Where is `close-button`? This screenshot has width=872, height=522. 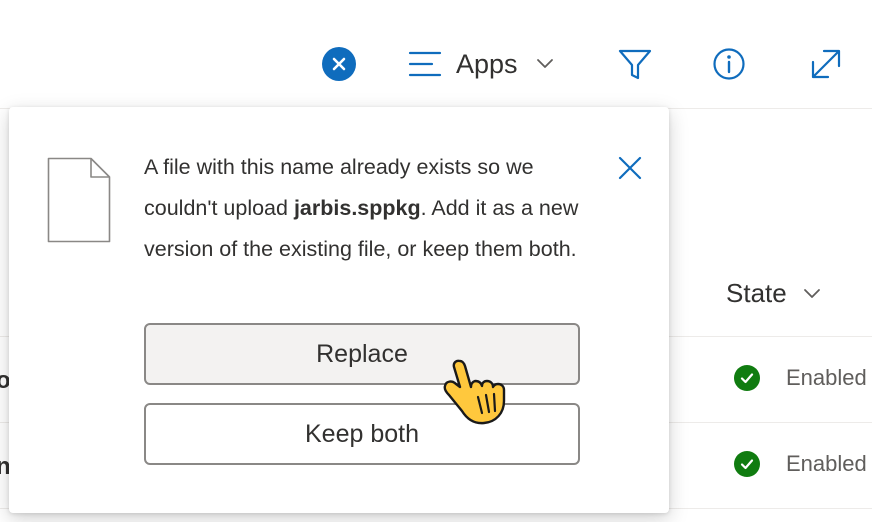
close-button is located at coordinates (630, 168).